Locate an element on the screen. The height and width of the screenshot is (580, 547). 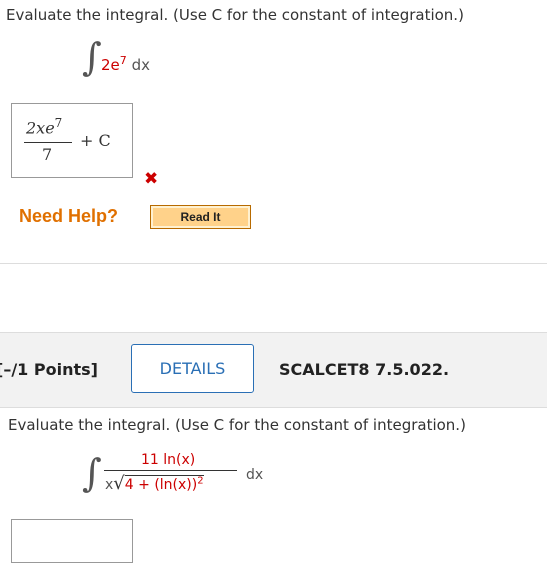
integrand-base: 2e is located at coordinates (110, 65).